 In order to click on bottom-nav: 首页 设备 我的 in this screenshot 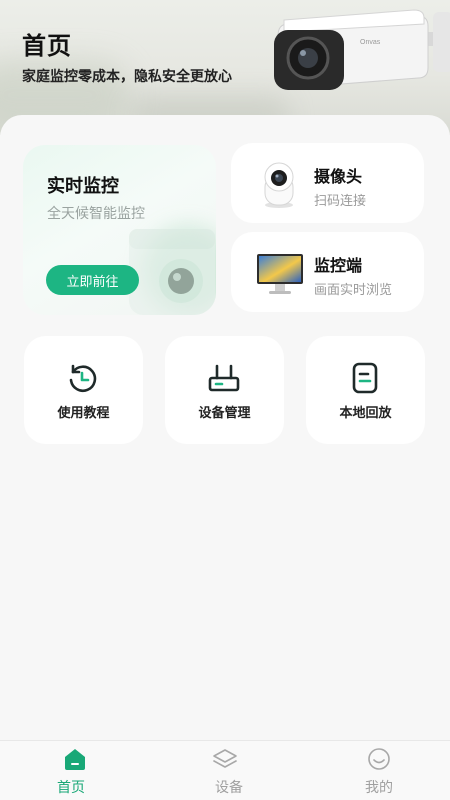, I will do `click(225, 770)`.